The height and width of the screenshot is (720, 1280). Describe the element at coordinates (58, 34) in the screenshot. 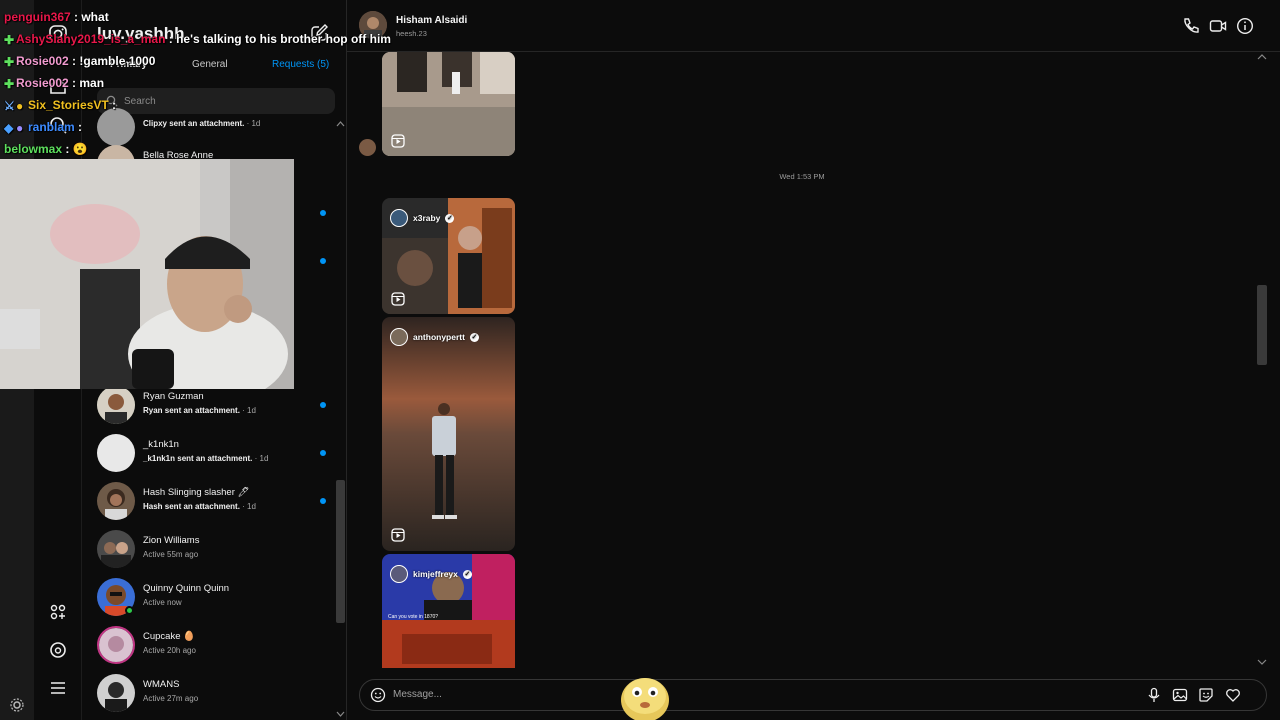

I see `instagram-logo-icon` at that location.